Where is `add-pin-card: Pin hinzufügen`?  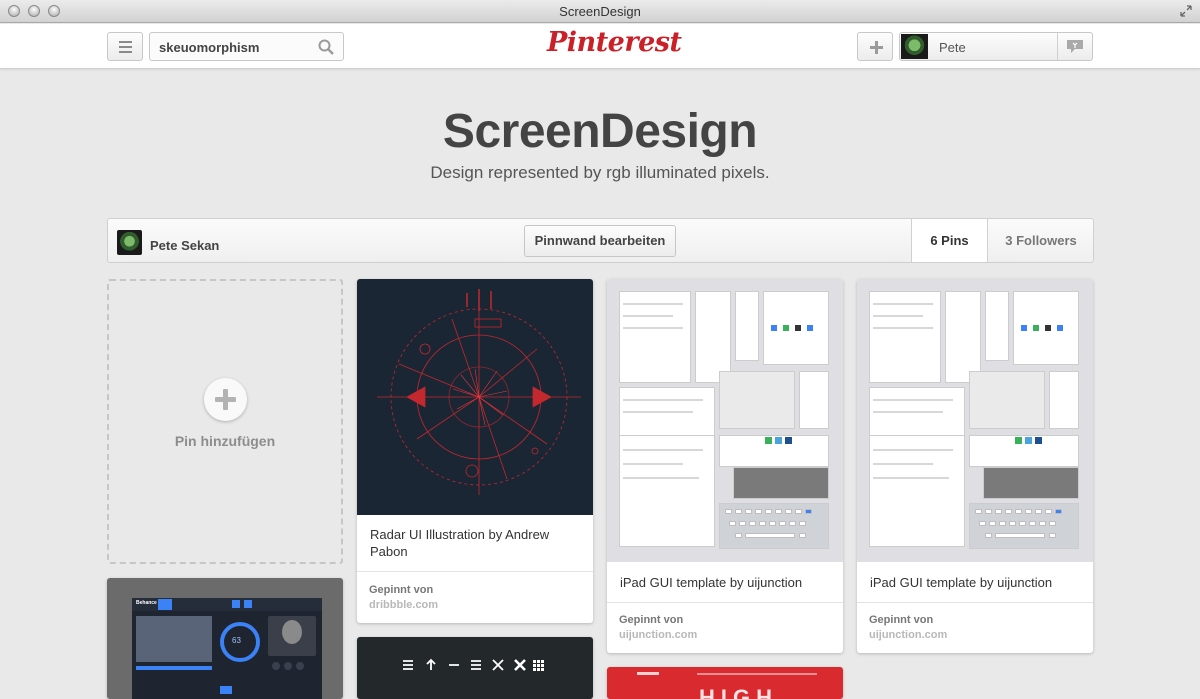 add-pin-card: Pin hinzufügen is located at coordinates (225, 421).